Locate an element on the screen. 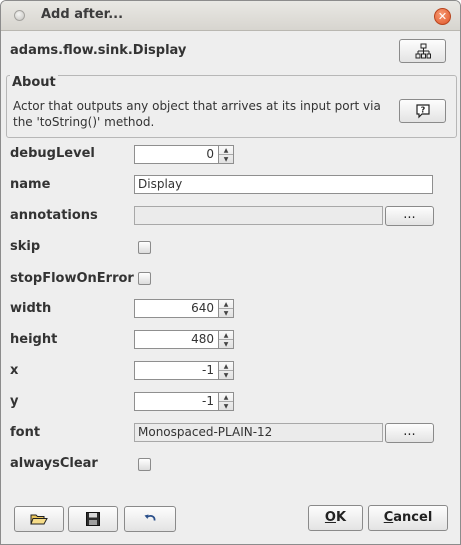 This screenshot has height=545, width=461. width-spinner: ▲ ▼ is located at coordinates (226, 308).